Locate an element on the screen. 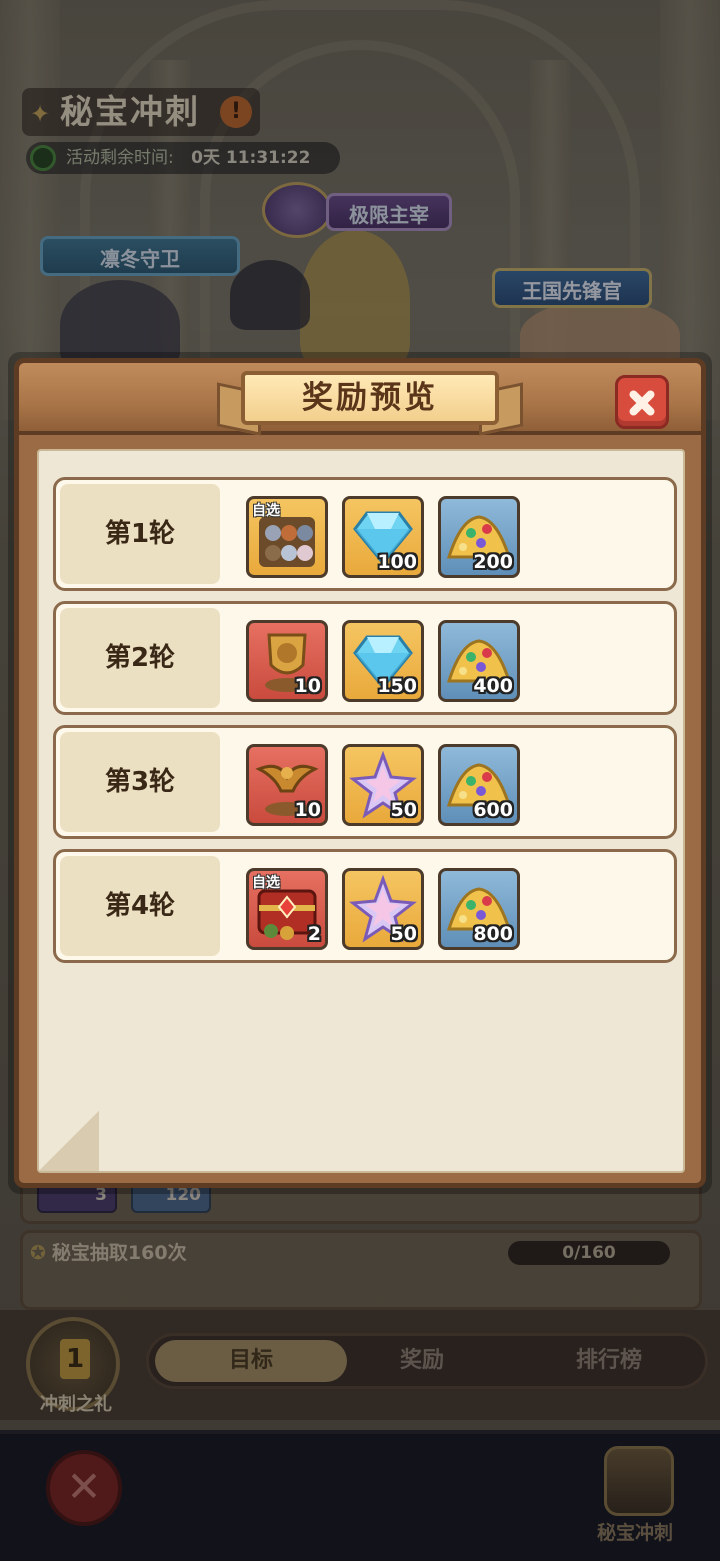 This screenshot has height=1561, width=720. reward-row: 第3轮 10 50 600 is located at coordinates (365, 782).